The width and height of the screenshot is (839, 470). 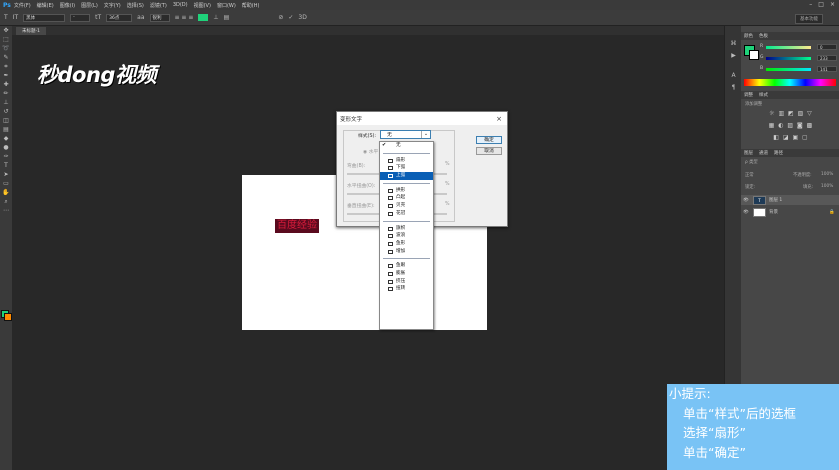 I want to click on text-color-swatch, so click(x=203, y=17).